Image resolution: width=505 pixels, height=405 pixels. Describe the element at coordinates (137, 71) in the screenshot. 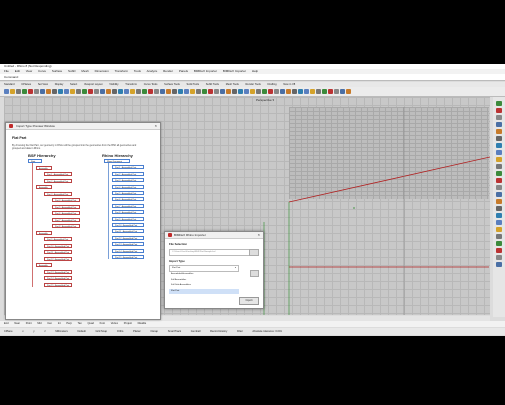

I see `menu-item: Tools` at that location.